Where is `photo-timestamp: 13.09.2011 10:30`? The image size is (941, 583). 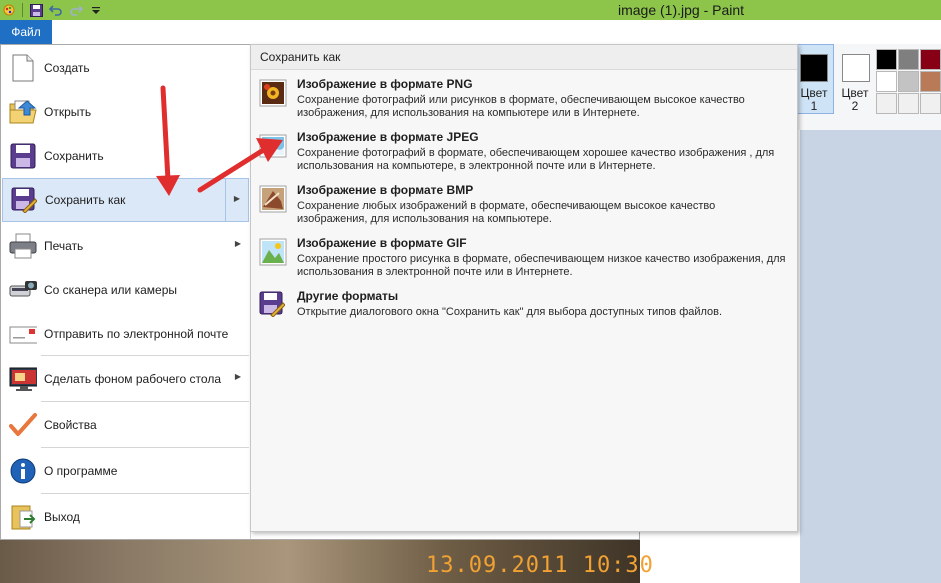 photo-timestamp: 13.09.2011 10:30 is located at coordinates (540, 565).